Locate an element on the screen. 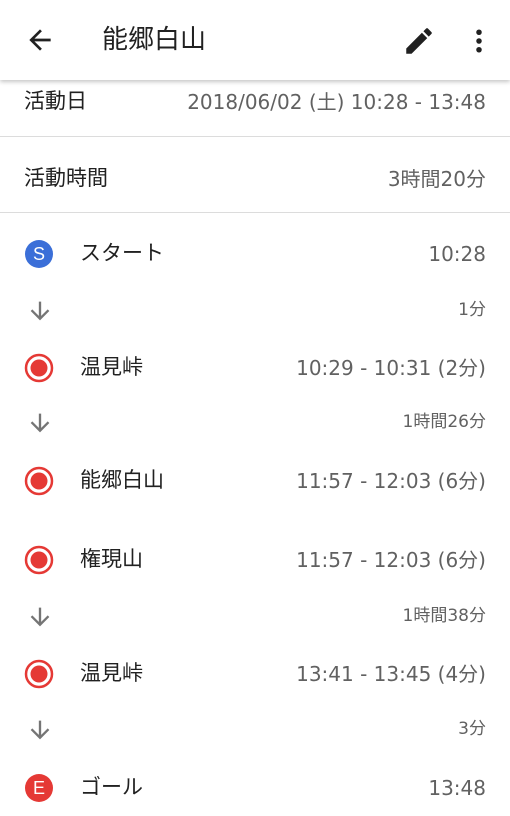 The height and width of the screenshot is (816, 510). timeline-gap-row: 1時間26分 is located at coordinates (255, 423).